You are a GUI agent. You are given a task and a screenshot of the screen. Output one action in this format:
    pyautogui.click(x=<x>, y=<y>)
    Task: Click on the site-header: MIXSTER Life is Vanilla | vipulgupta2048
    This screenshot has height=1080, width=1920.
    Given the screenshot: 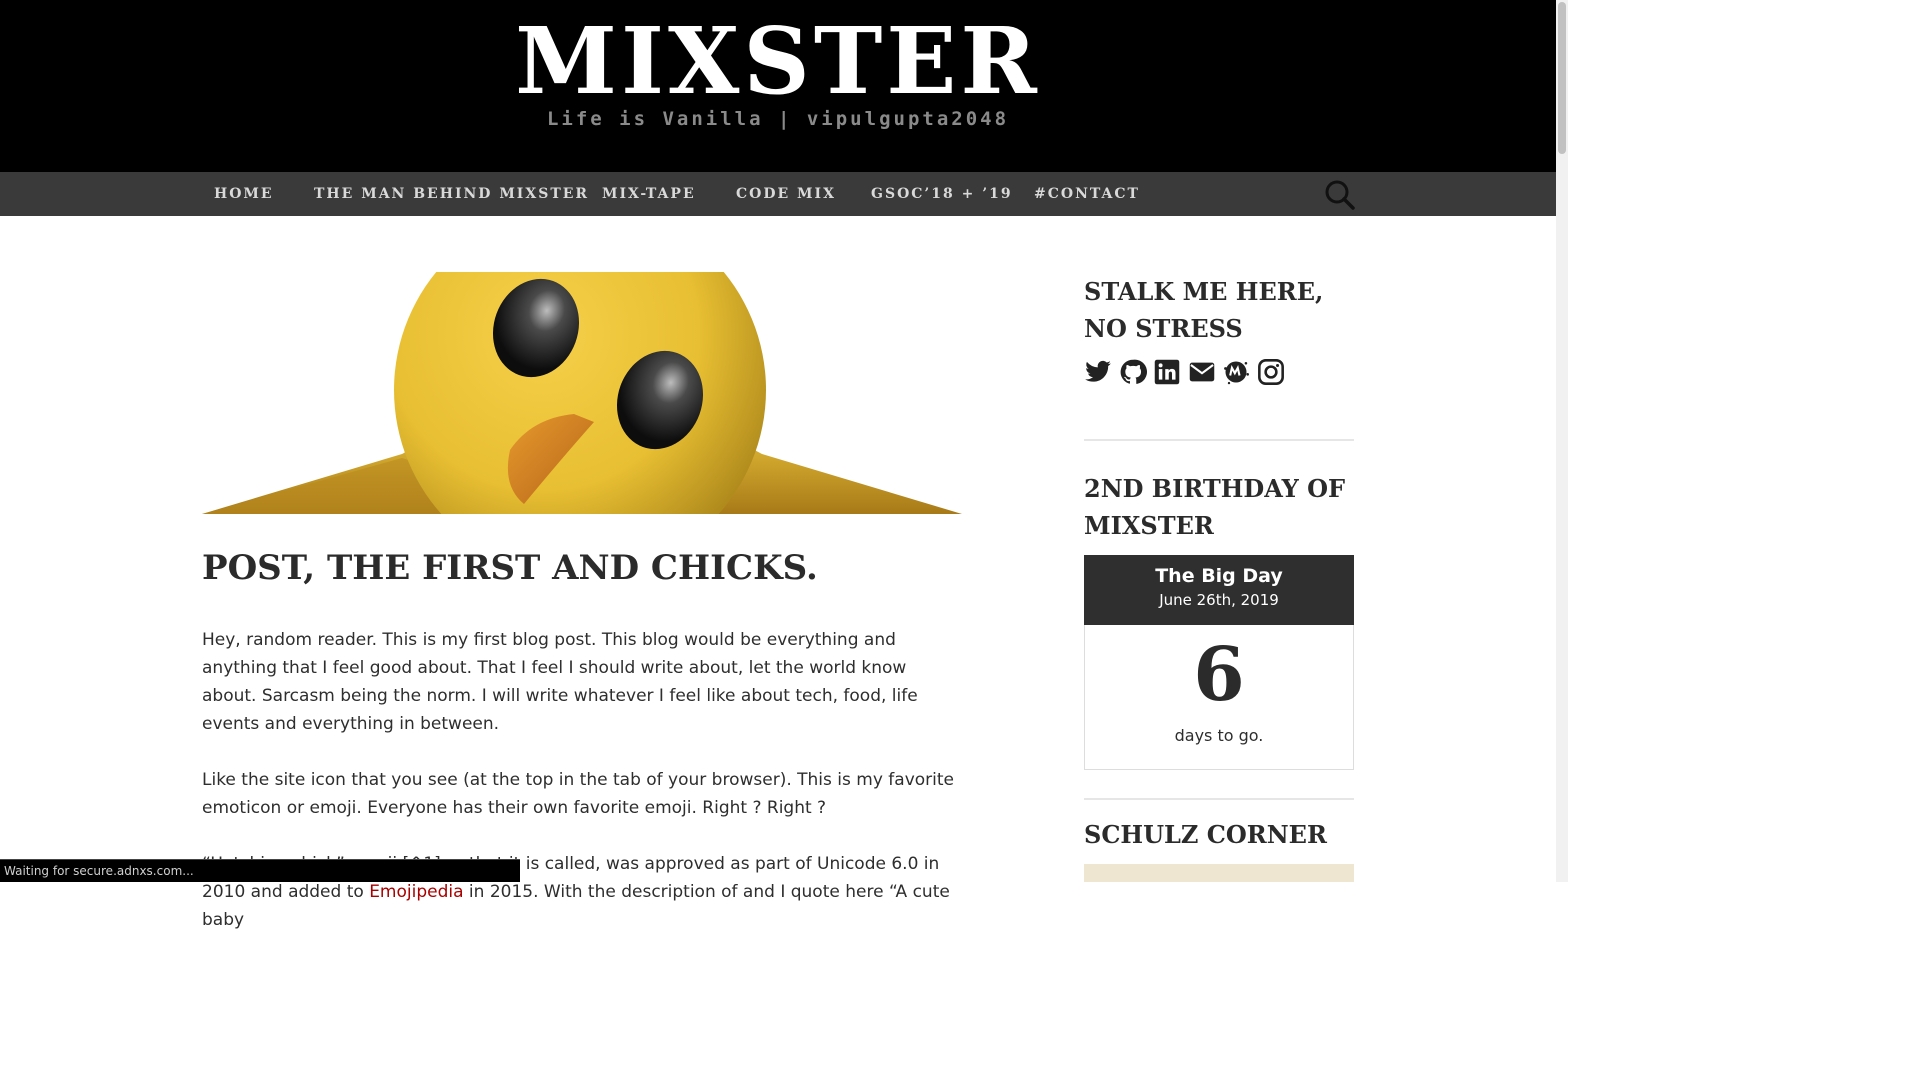 What is the action you would take?
    pyautogui.click(x=778, y=86)
    